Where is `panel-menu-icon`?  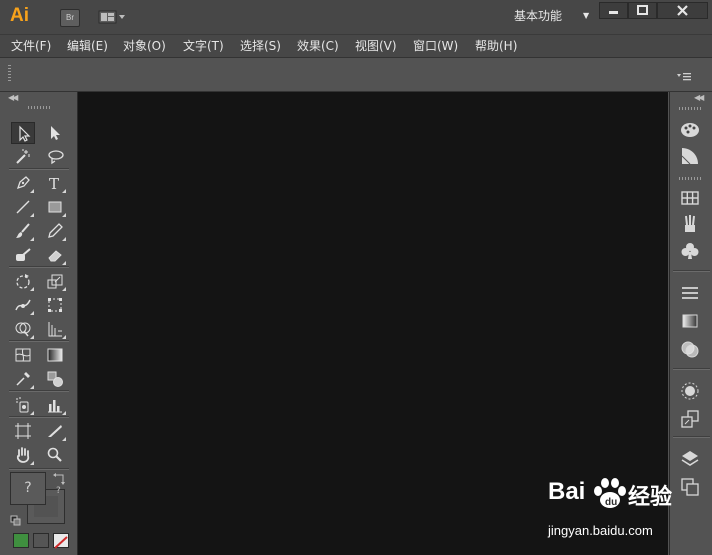 panel-menu-icon is located at coordinates (684, 74).